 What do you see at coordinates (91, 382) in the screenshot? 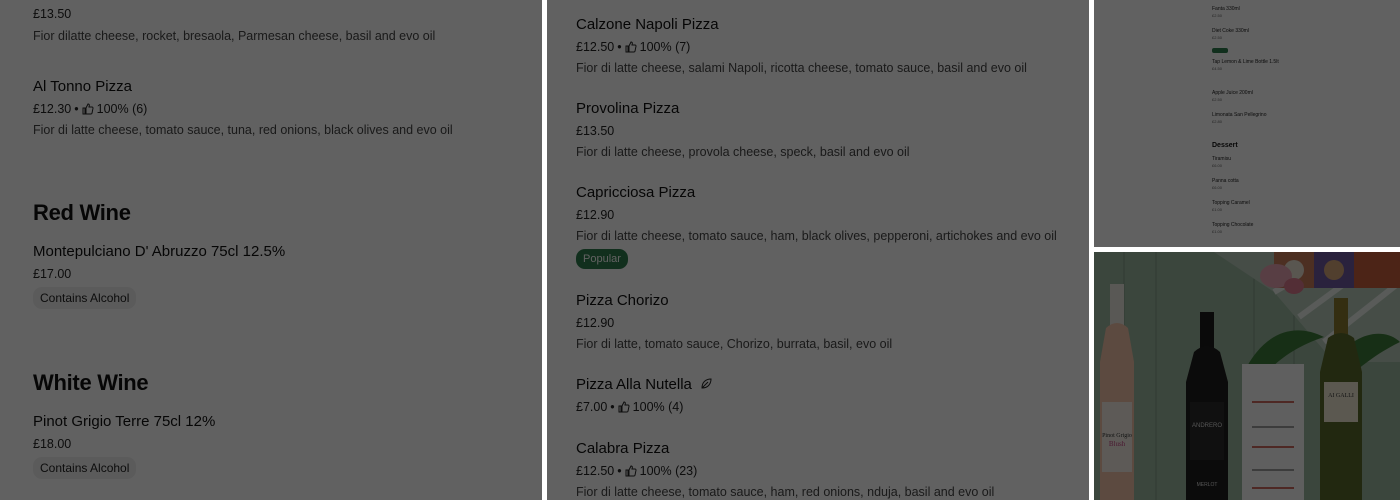
I see `section-title-white-wine: White Wine` at bounding box center [91, 382].